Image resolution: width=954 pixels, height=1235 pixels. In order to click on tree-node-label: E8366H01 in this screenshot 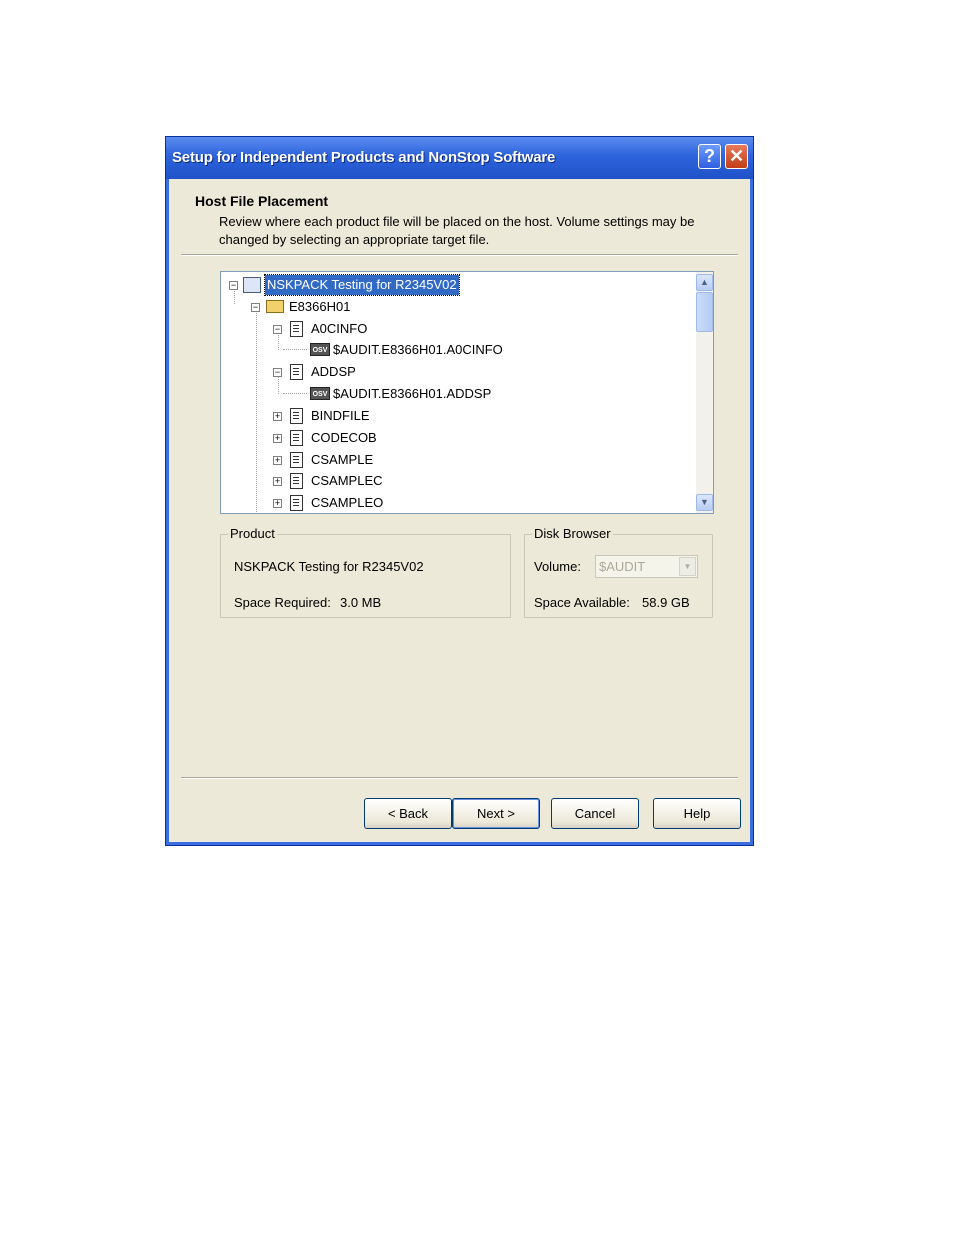, I will do `click(320, 306)`.